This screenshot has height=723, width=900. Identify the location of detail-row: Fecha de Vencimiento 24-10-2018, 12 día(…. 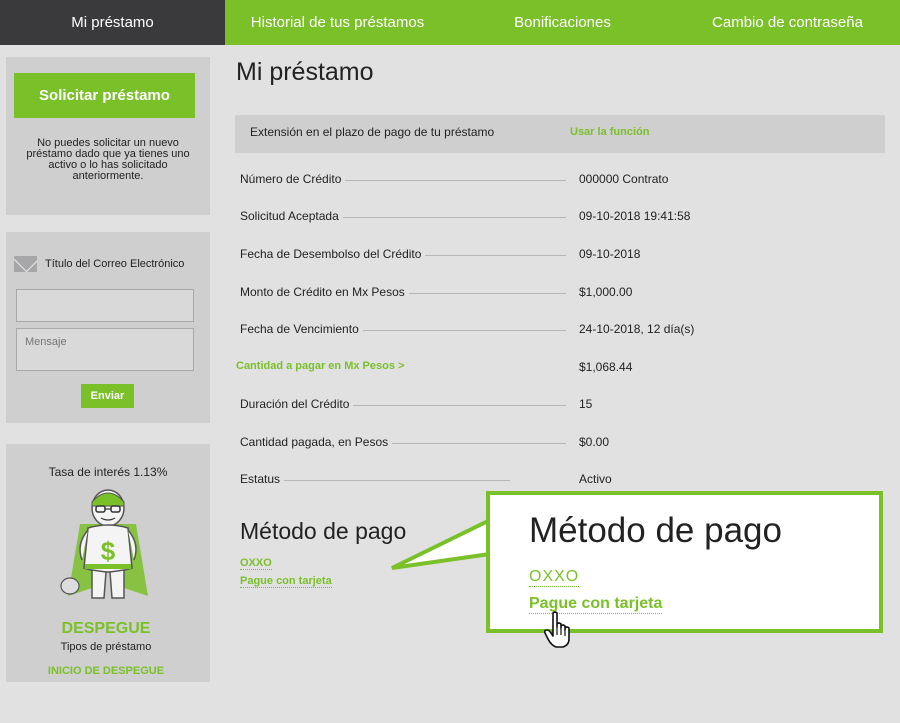
(560, 330).